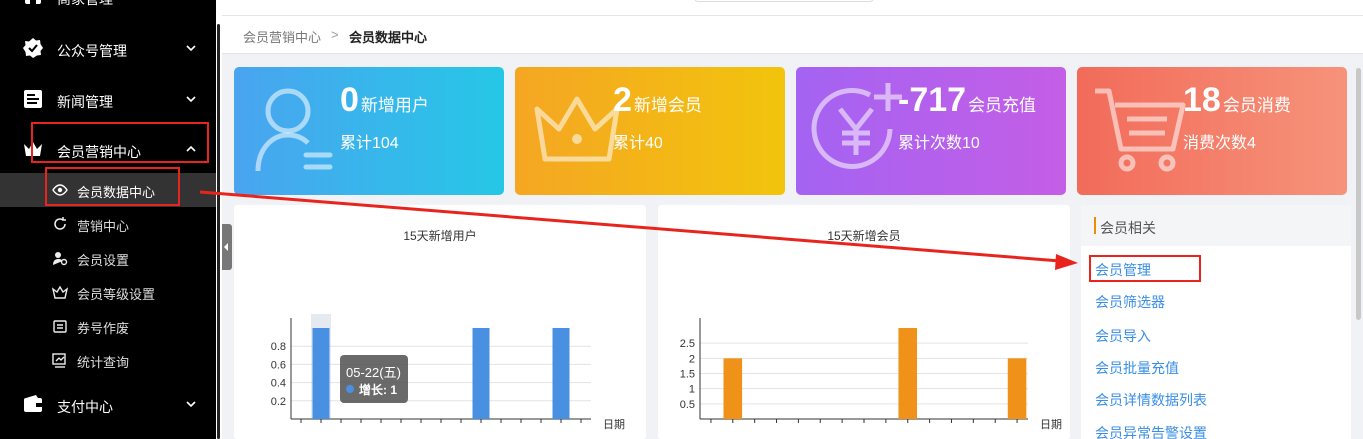  I want to click on top-header, so click(792, 8).